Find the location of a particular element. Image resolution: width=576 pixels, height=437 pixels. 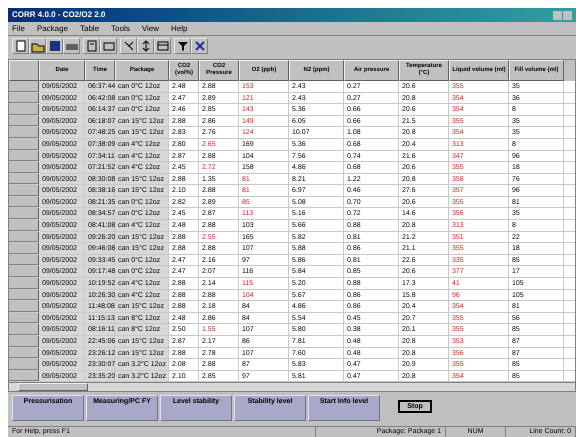

cut-icon-button is located at coordinates (128, 46).